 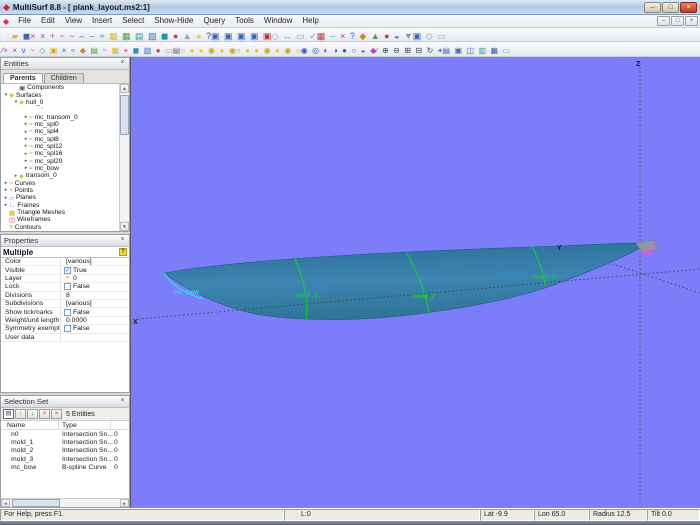 I want to click on view-home-icon: ▤, so click(x=446, y=50).